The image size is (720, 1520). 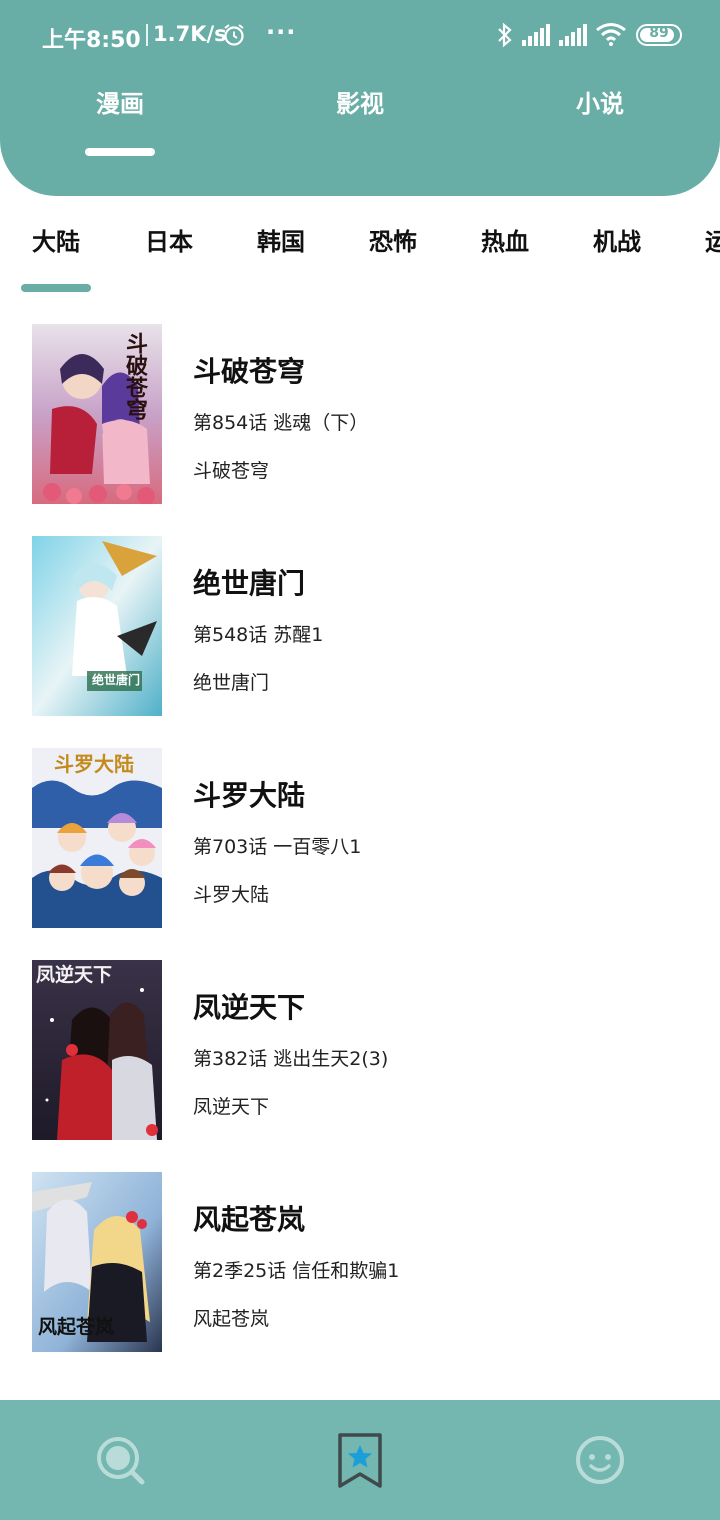 I want to click on category-tab-japan: 日本, so click(x=169, y=239).